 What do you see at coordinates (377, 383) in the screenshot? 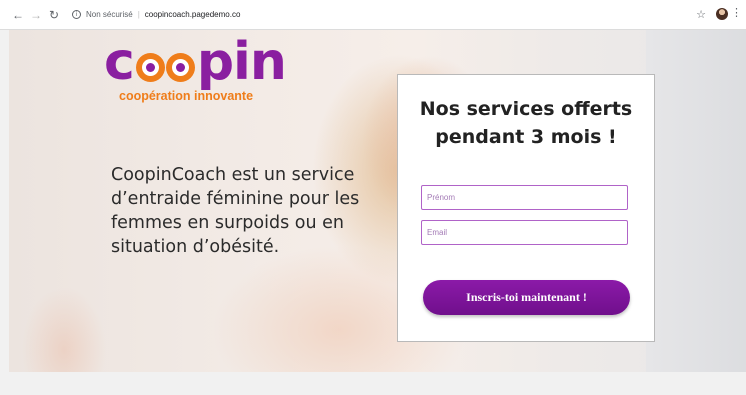
I see `page-below-fold` at bounding box center [377, 383].